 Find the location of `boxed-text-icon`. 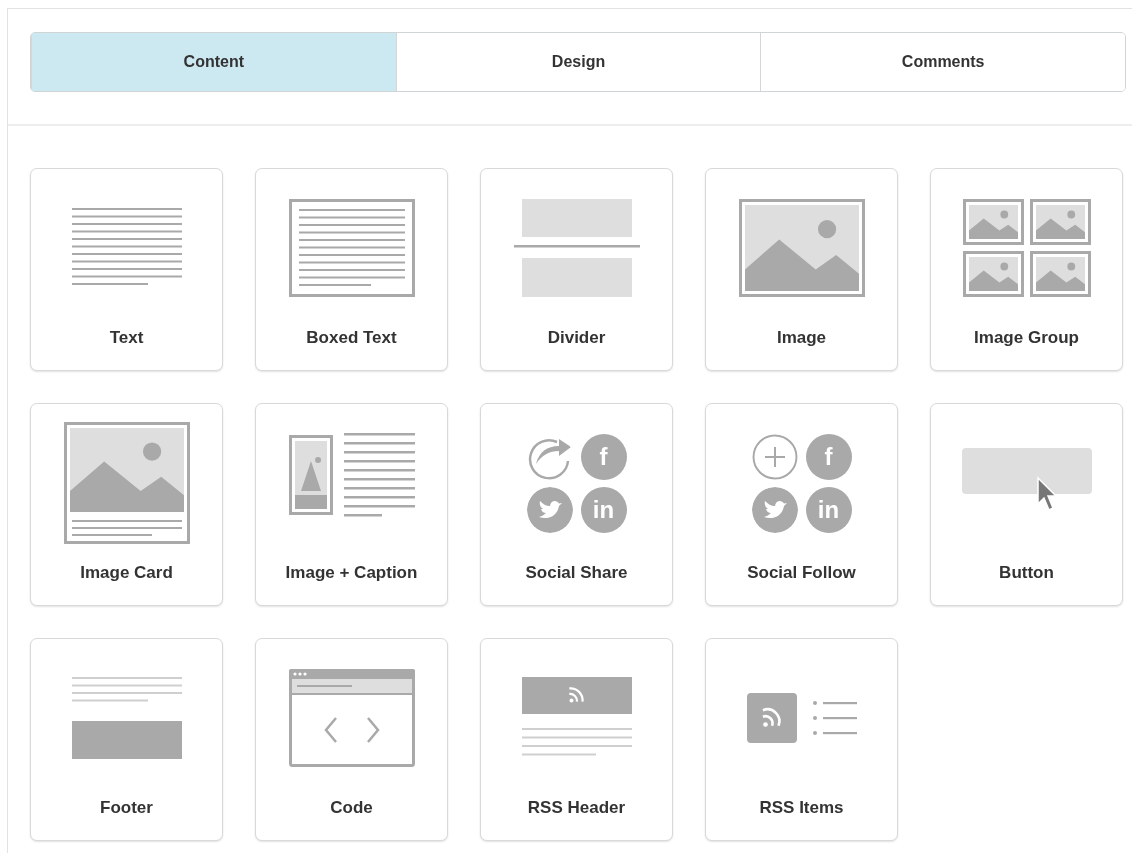

boxed-text-icon is located at coordinates (351, 248).